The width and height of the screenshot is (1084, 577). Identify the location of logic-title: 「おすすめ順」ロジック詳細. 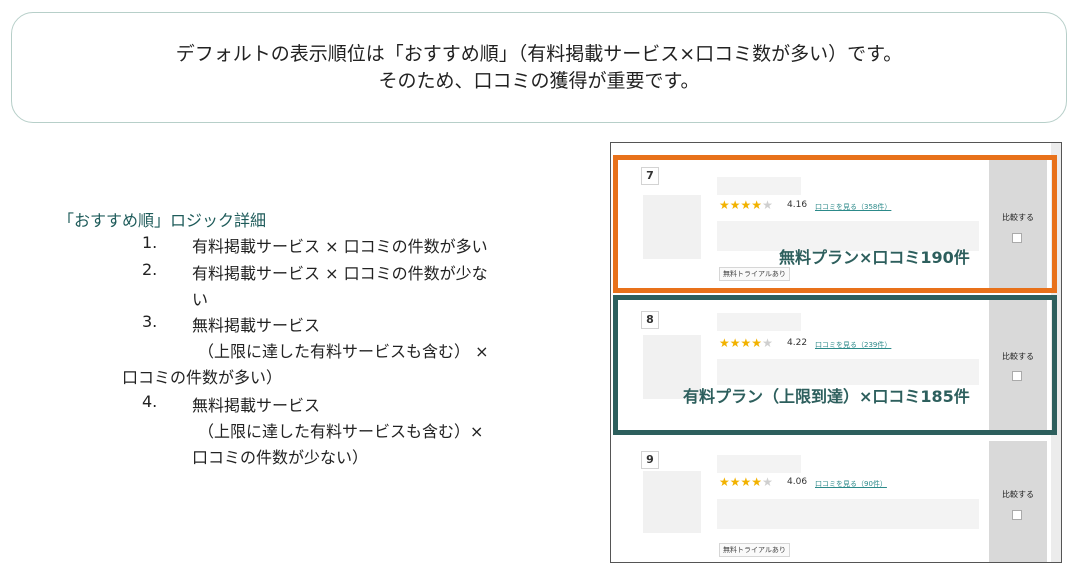
(162, 220).